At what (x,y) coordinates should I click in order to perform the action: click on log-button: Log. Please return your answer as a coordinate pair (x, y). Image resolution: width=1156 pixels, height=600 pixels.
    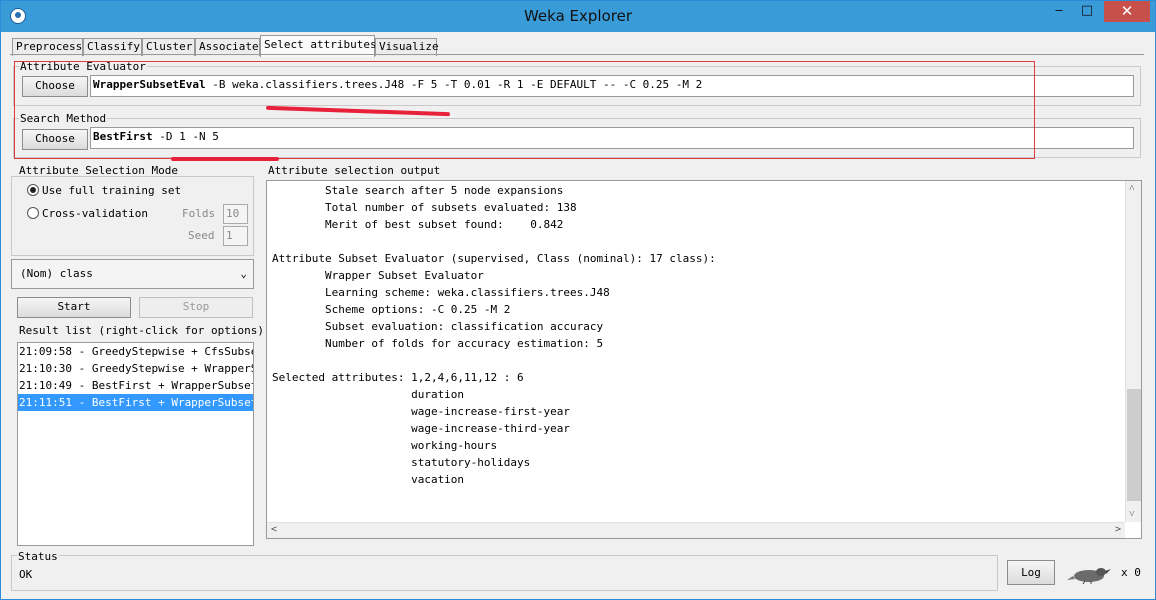
    Looking at the image, I should click on (1031, 572).